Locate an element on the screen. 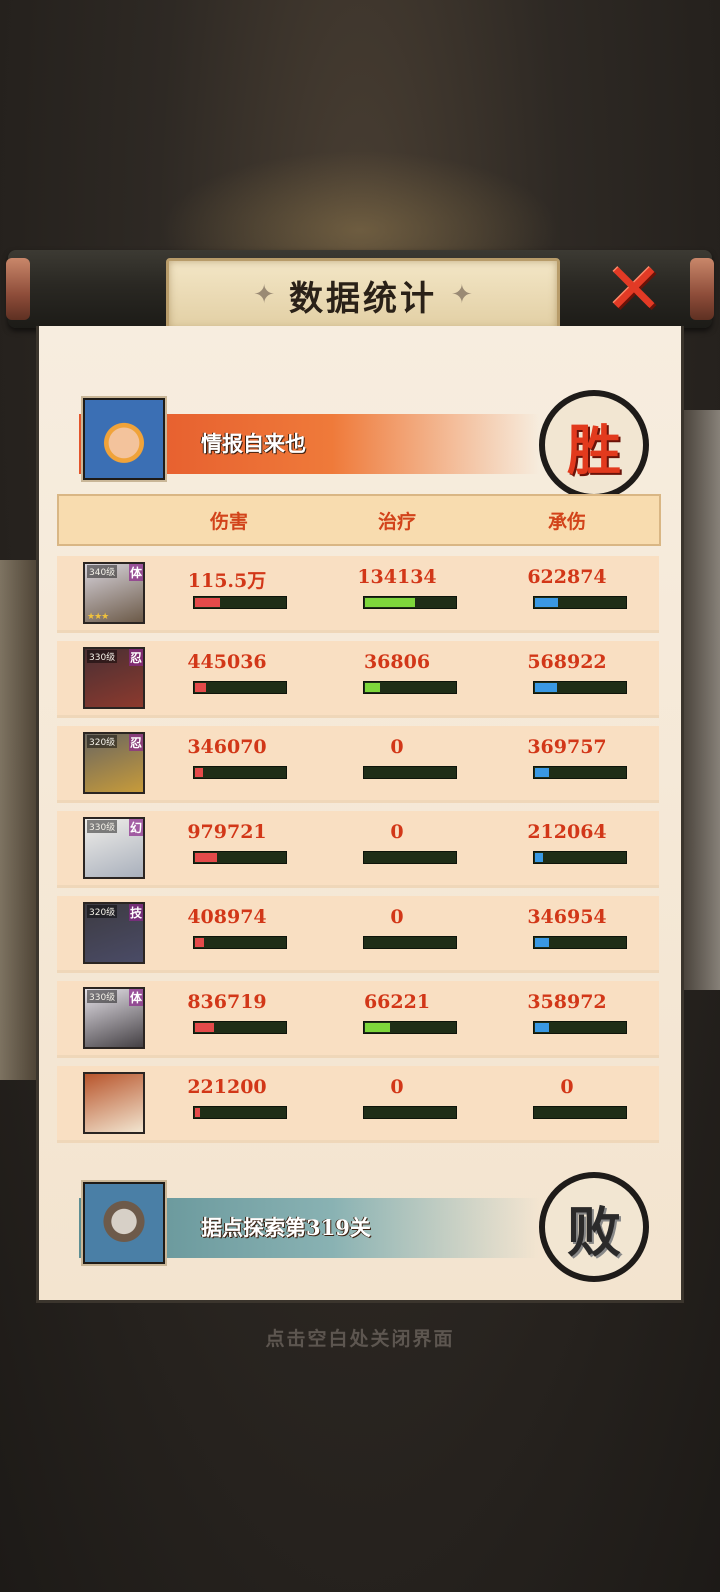 This screenshot has height=1592, width=720. stats-row: 320级技 408974 0 346954 is located at coordinates (358, 934).